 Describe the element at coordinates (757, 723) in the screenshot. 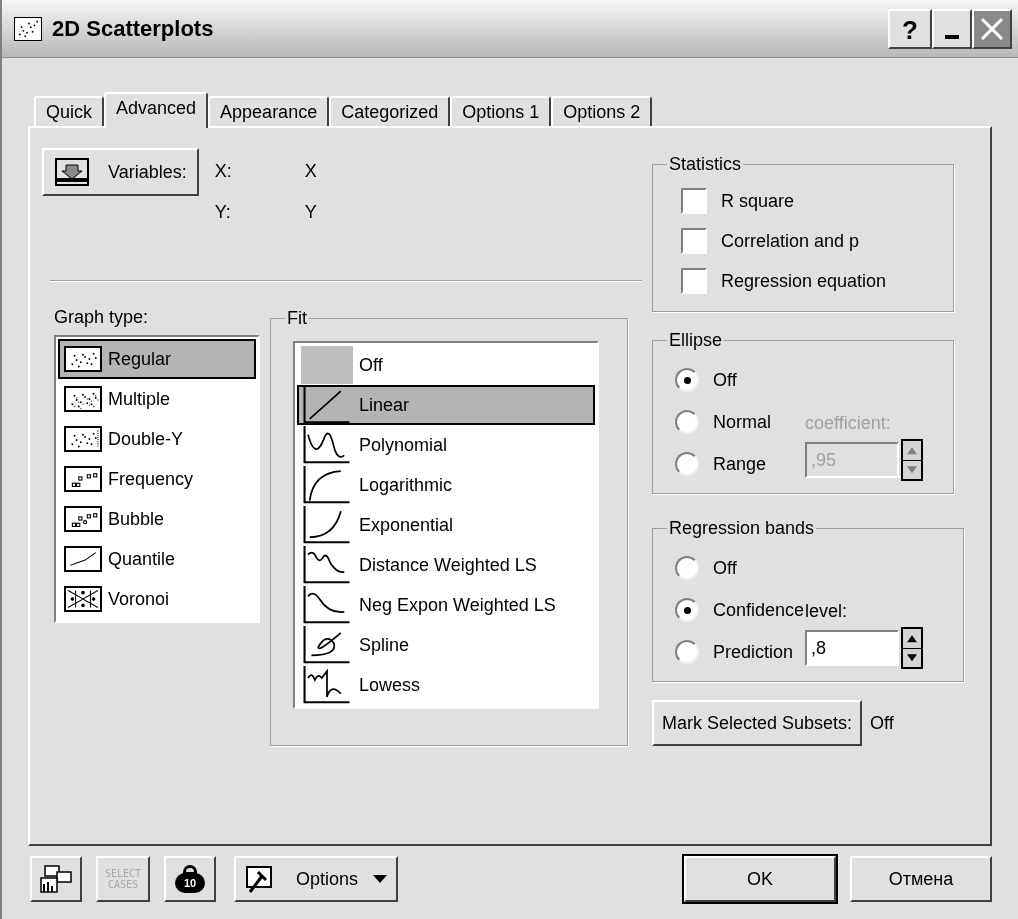

I see `mark-subsets-button: Mark Selected Subsets:` at that location.